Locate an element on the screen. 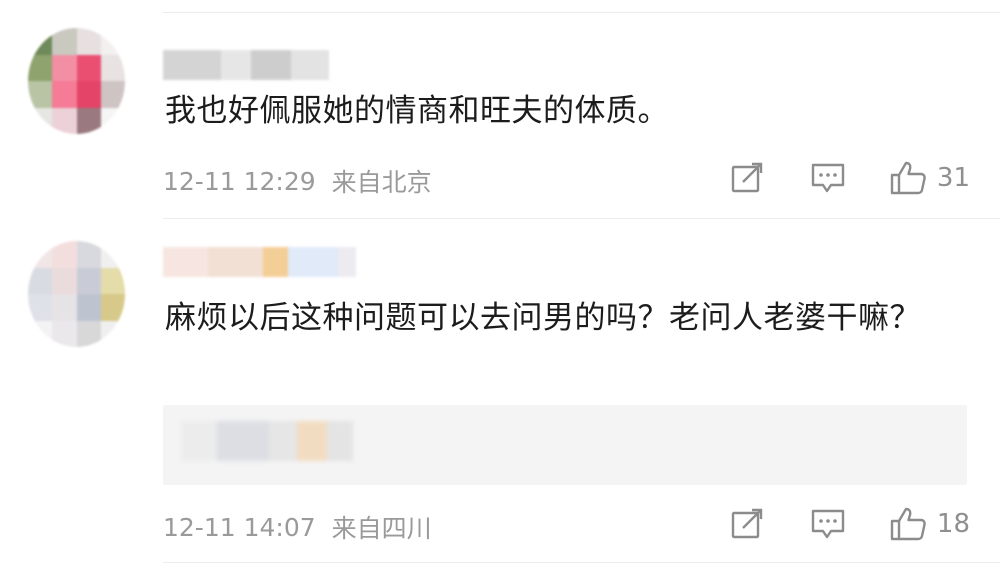 The image size is (1000, 570). like-count: 31 is located at coordinates (953, 178).